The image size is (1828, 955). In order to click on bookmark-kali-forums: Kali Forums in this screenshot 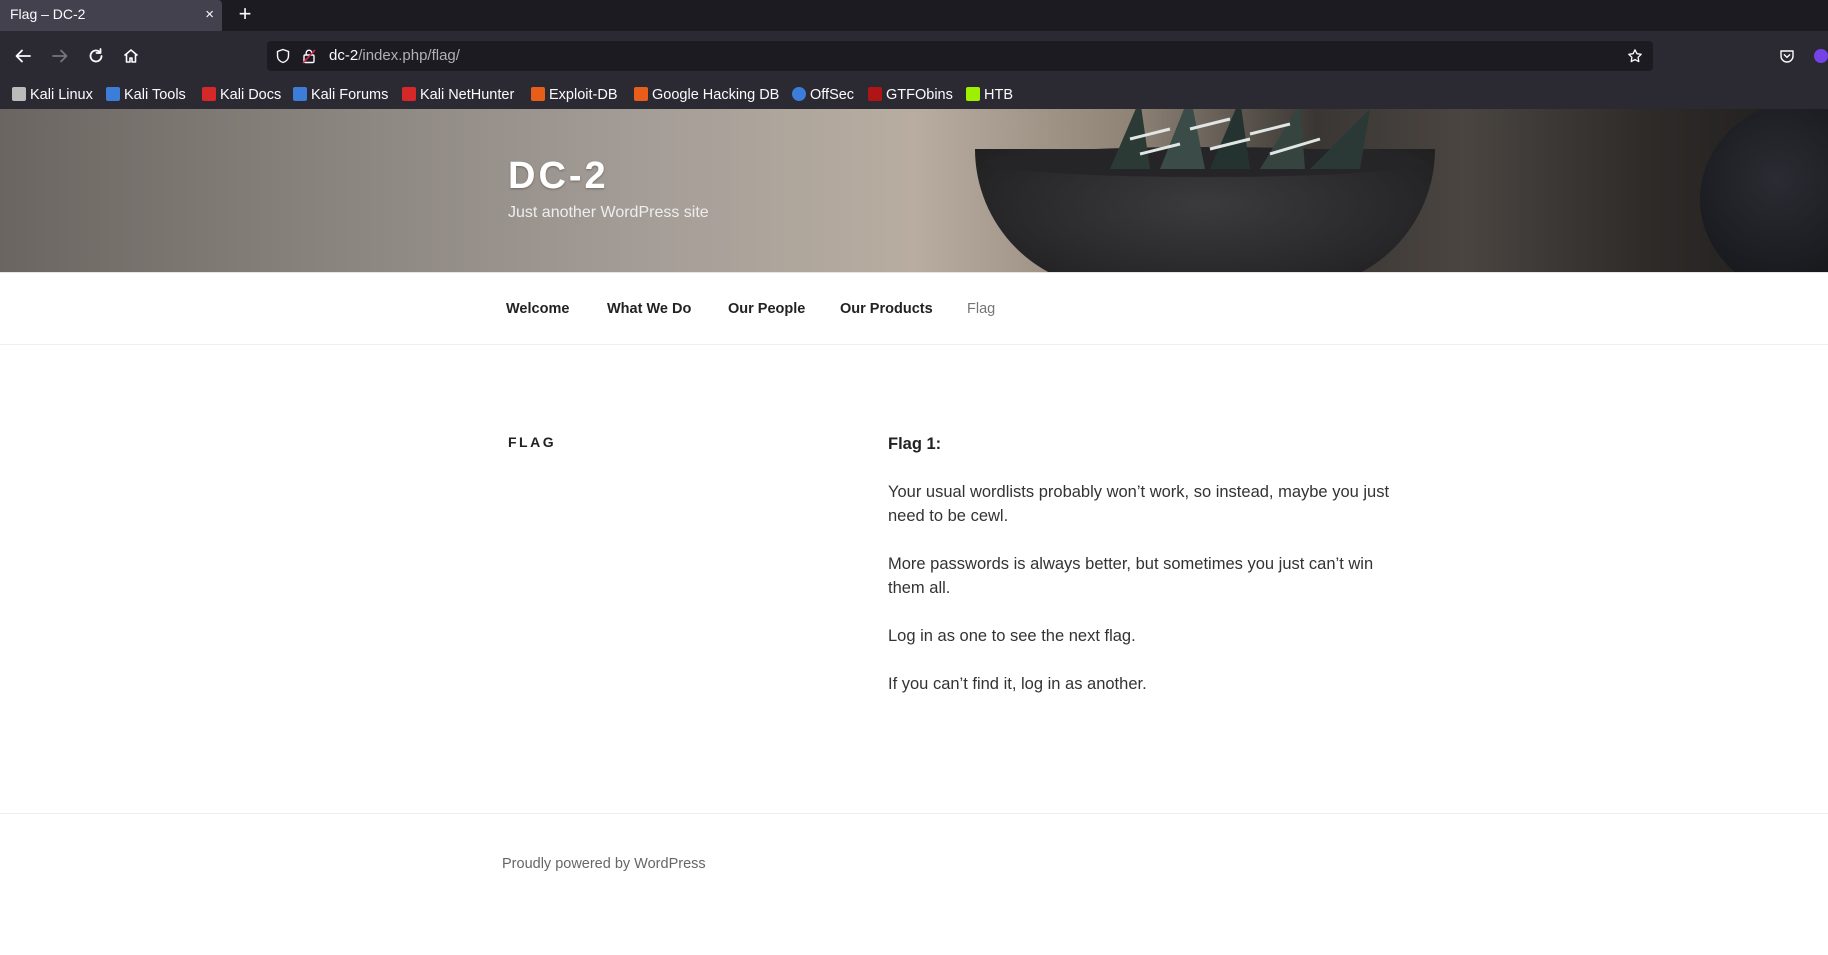, I will do `click(340, 95)`.